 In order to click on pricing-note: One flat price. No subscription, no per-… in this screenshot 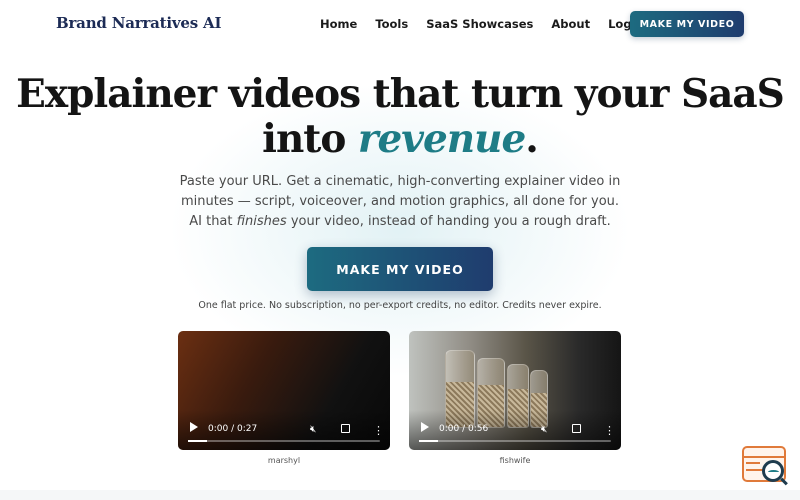, I will do `click(400, 305)`.